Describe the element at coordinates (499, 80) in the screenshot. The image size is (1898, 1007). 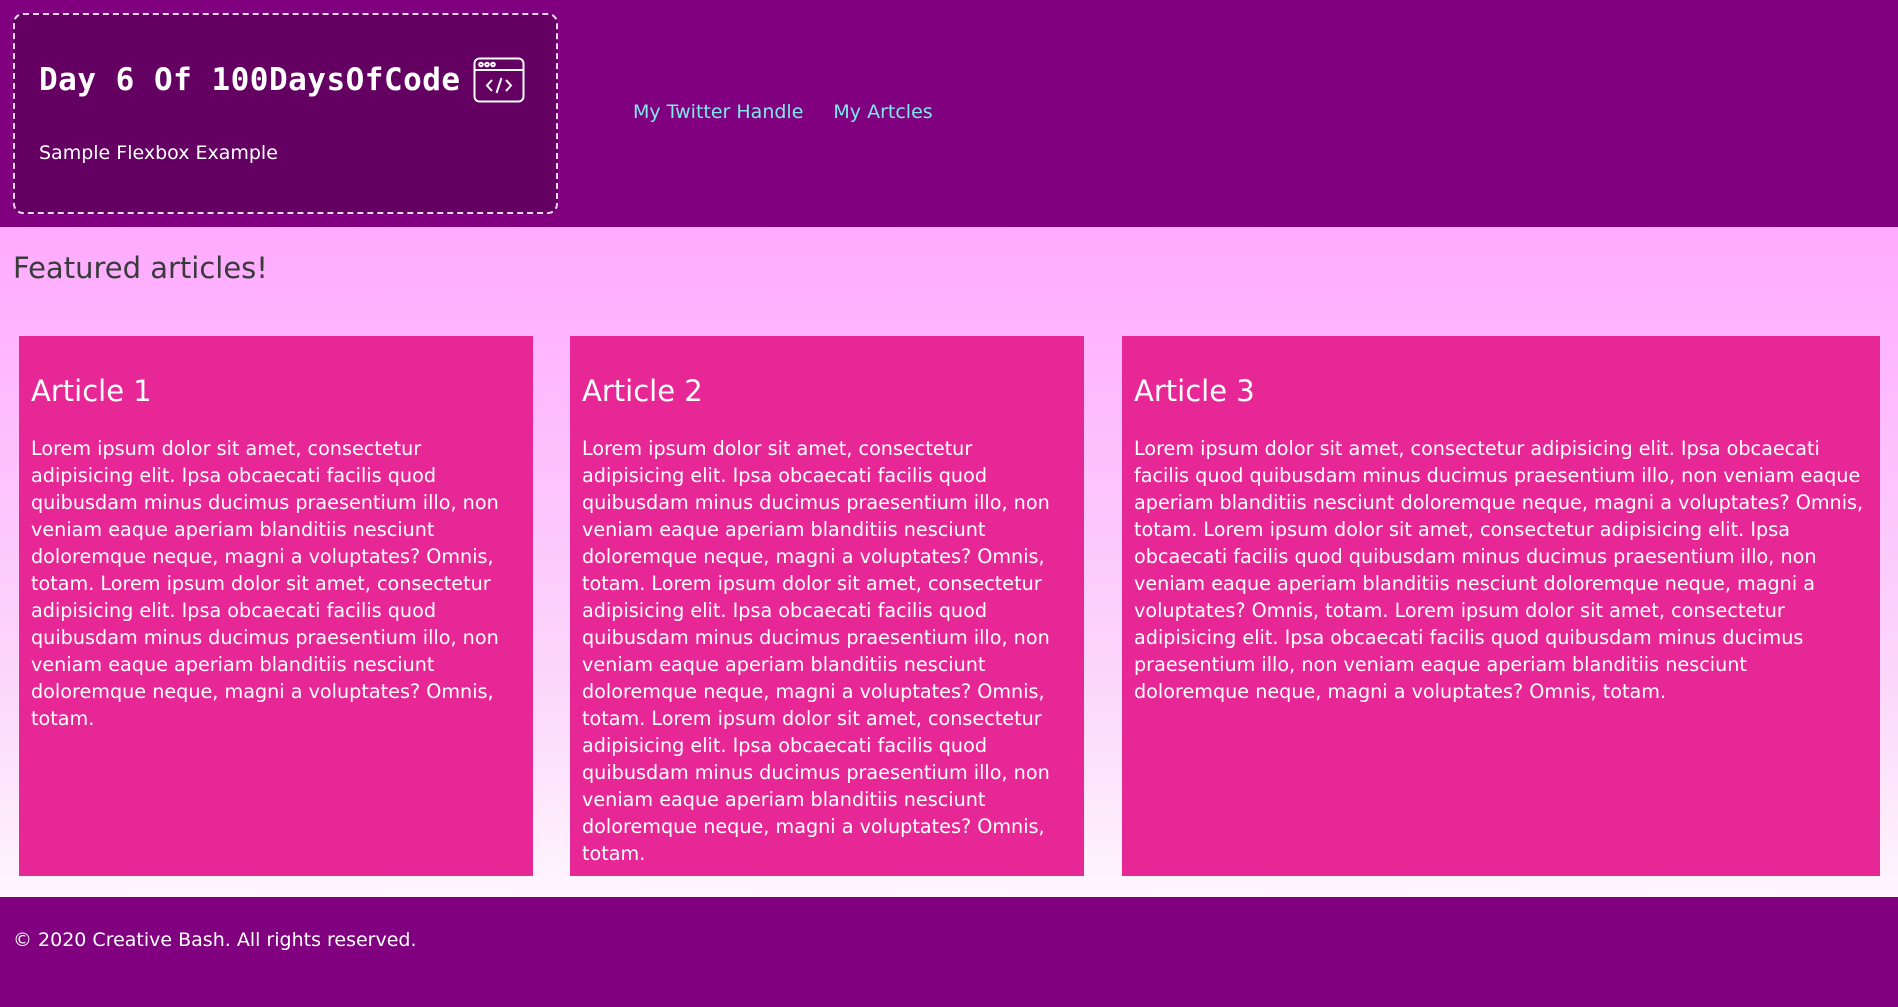
I see `code-window-icon` at that location.